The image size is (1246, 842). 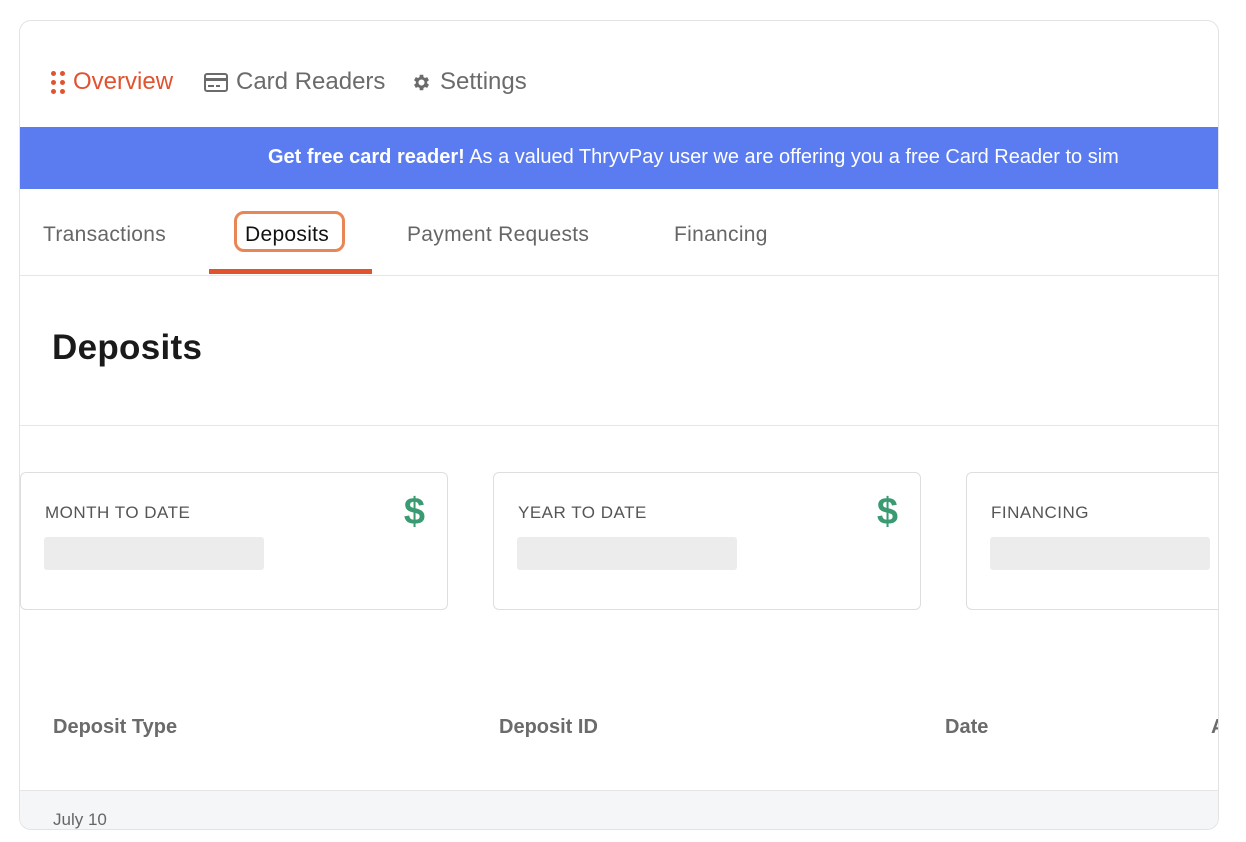 I want to click on tab-financing: Financing, so click(x=721, y=235).